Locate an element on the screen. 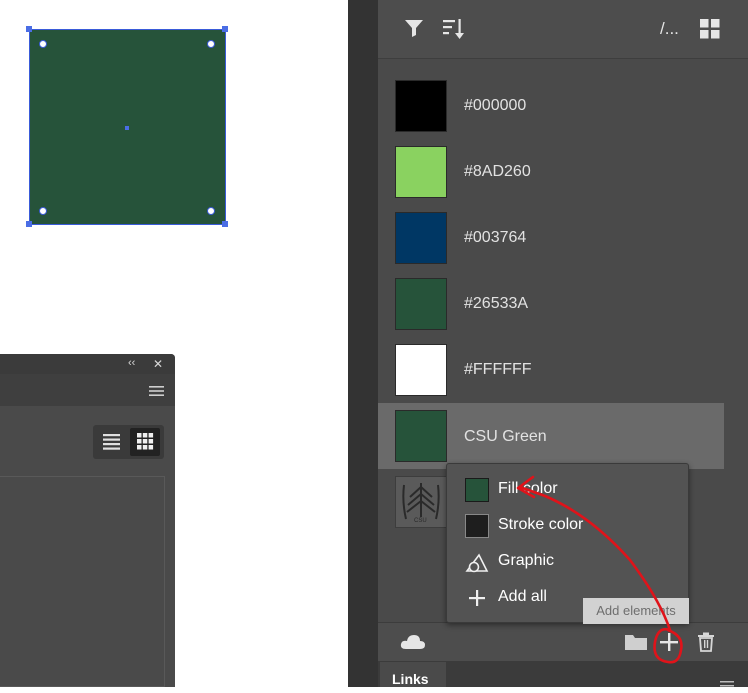 This screenshot has height=693, width=748. swatch-label: CSU Green is located at coordinates (505, 436).